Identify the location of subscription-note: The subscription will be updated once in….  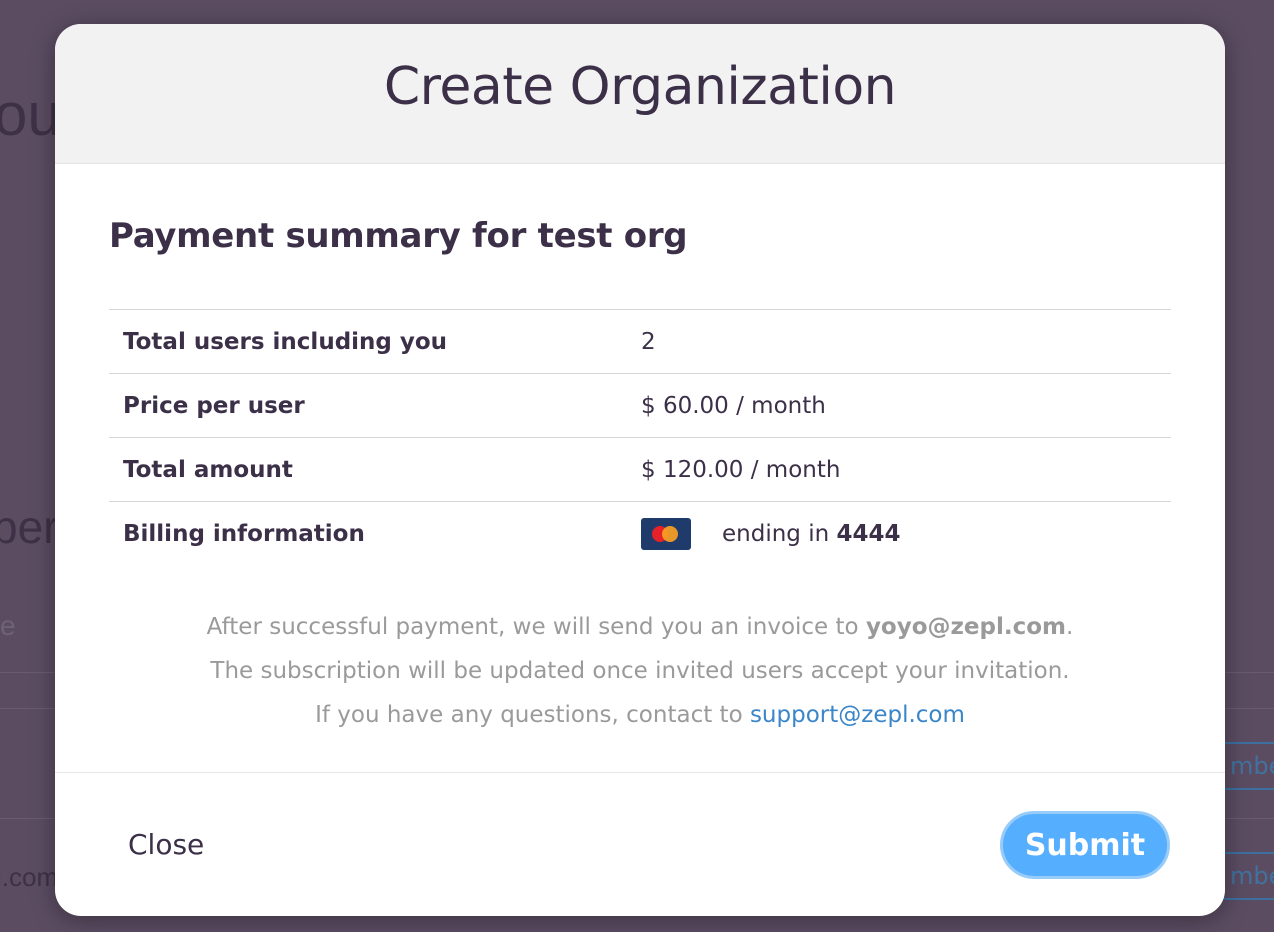
(640, 671).